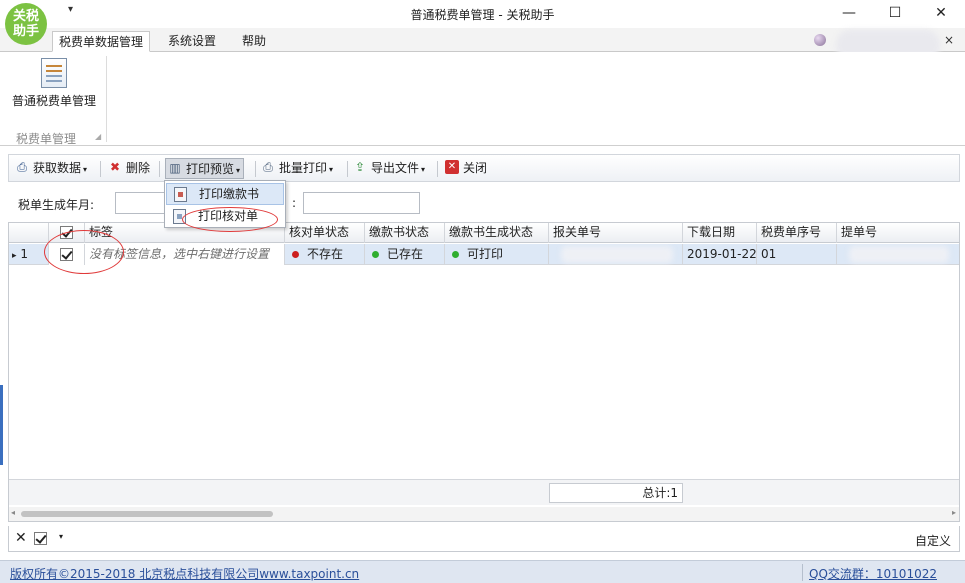 Image resolution: width=965 pixels, height=583 pixels. Describe the element at coordinates (484, 202) in the screenshot. I see `filter-panel: 税单生成年月: :` at that location.